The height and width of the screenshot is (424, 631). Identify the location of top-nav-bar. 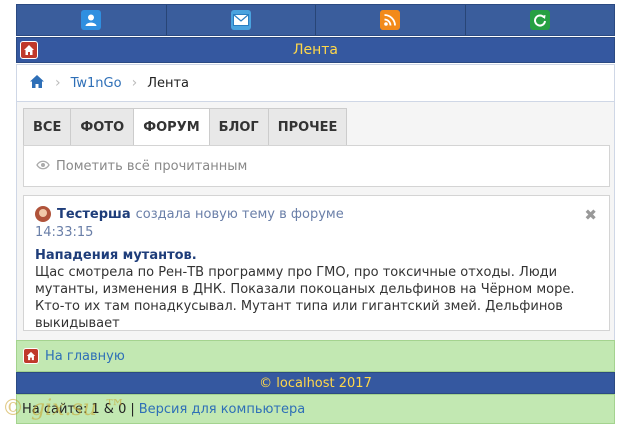
(315, 20).